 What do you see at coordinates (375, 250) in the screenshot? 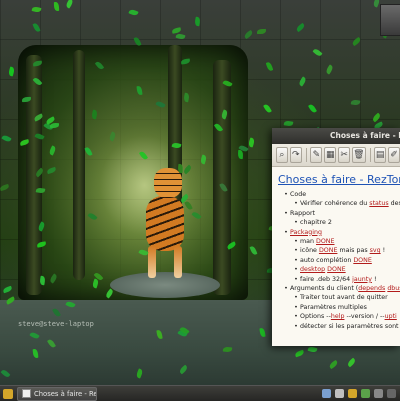
I see `wiki-link: svg` at bounding box center [375, 250].